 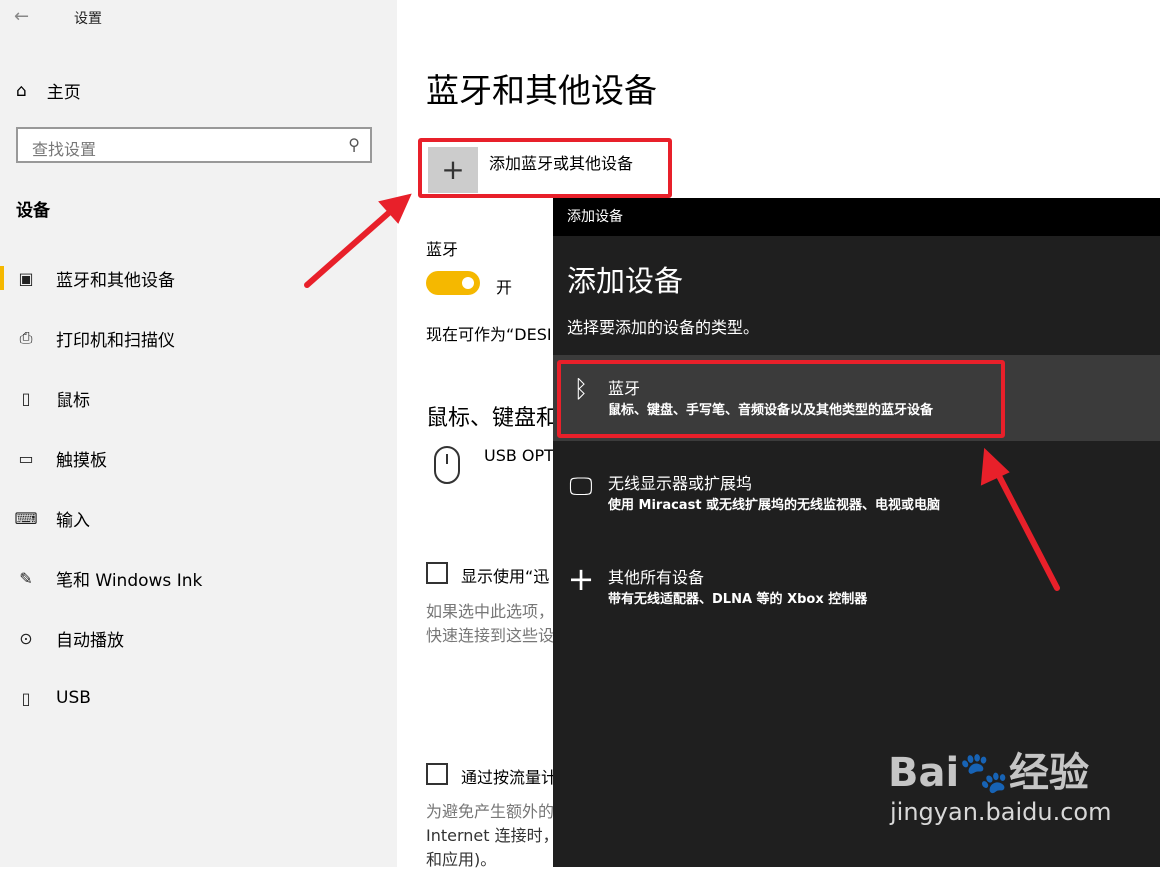 What do you see at coordinates (656, 577) in the screenshot?
I see `option-name: 其他所有设备` at bounding box center [656, 577].